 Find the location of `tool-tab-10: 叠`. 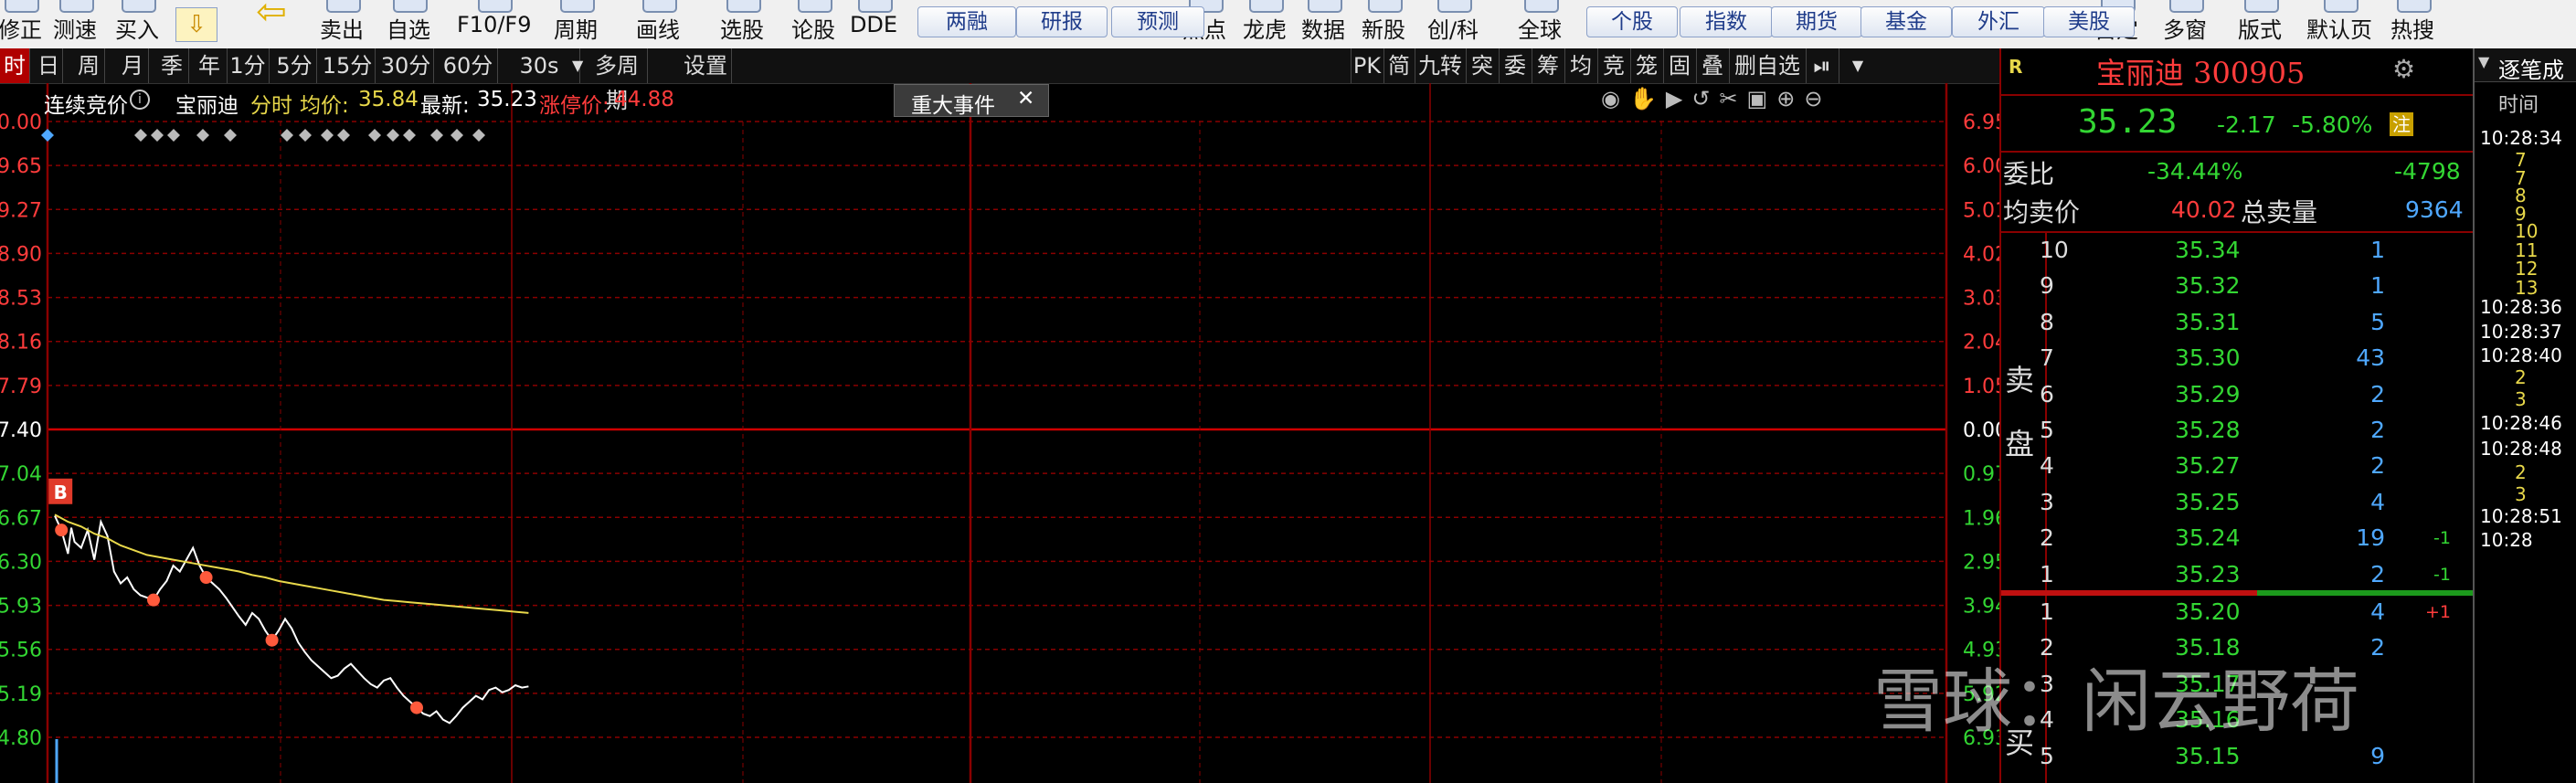

tool-tab-10: 叠 is located at coordinates (1712, 65).